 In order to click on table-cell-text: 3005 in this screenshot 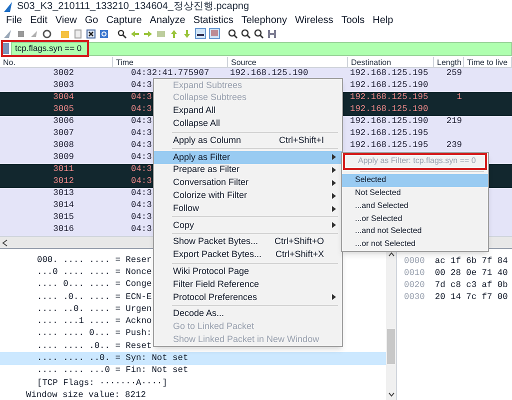, I will do `click(63, 109)`.